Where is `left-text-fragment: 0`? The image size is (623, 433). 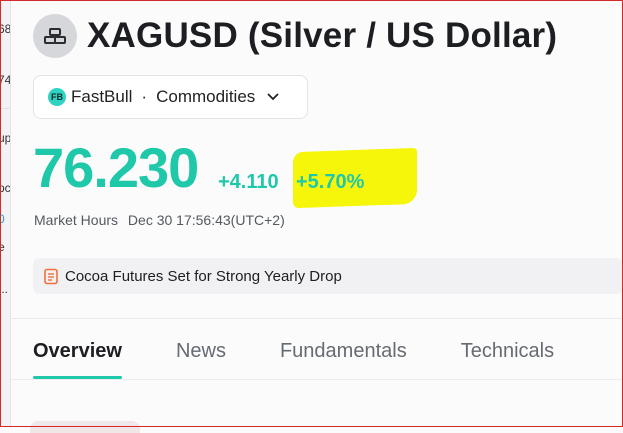
left-text-fragment: 0 is located at coordinates (2, 219).